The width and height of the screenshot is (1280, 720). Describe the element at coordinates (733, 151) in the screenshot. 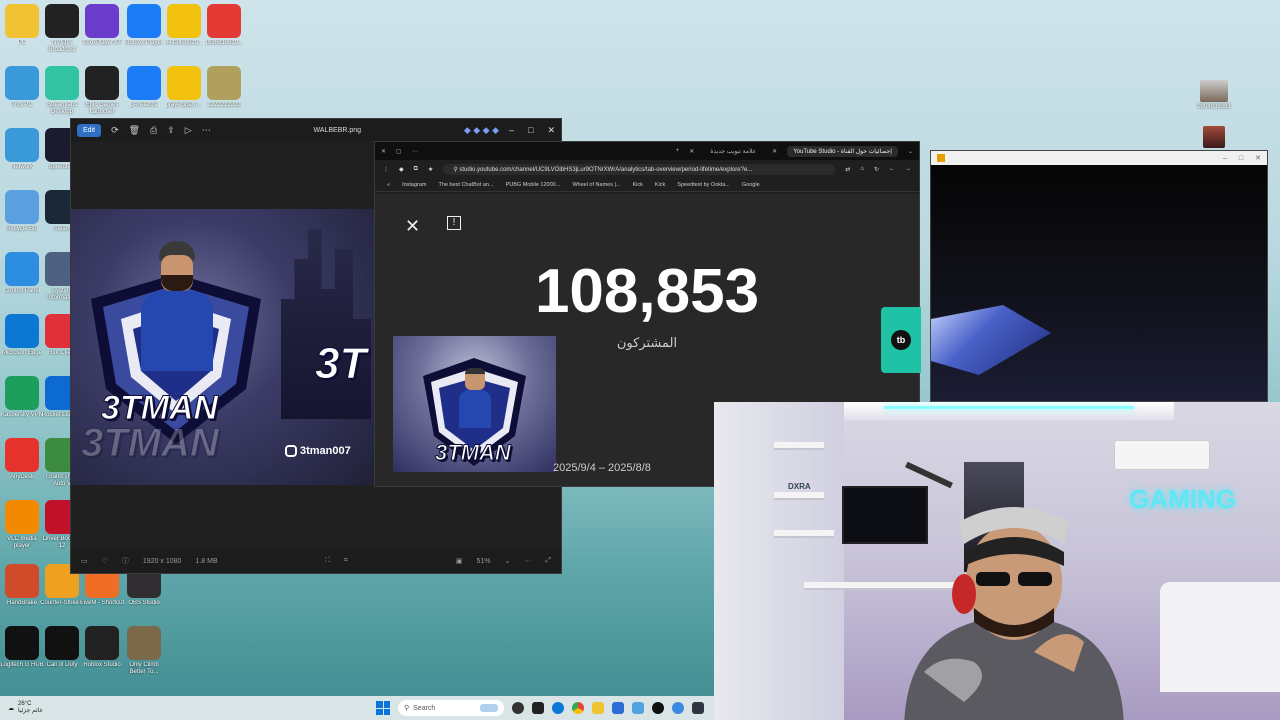

I see `tab-new: علامة تبويب جديدة` at that location.